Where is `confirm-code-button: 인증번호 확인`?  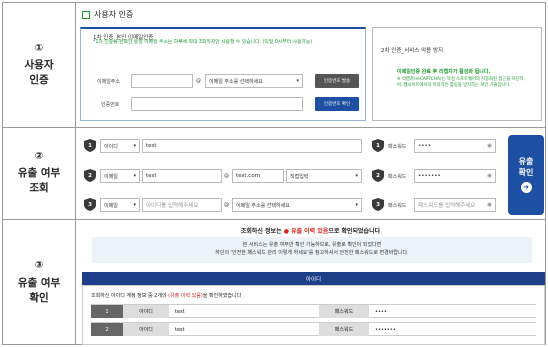
confirm-code-button: 인증번호 확인 is located at coordinates (337, 104).